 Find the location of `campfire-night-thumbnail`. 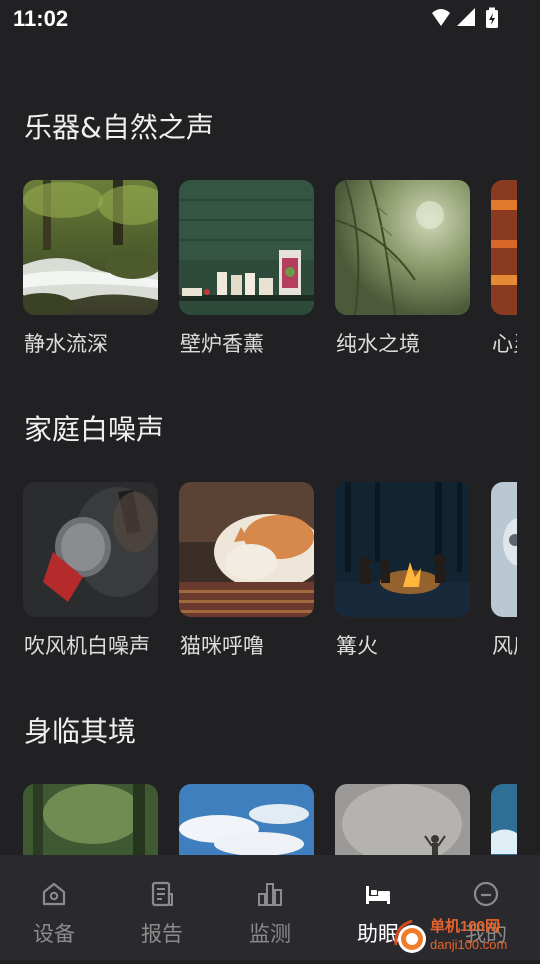

campfire-night-thumbnail is located at coordinates (402, 549).